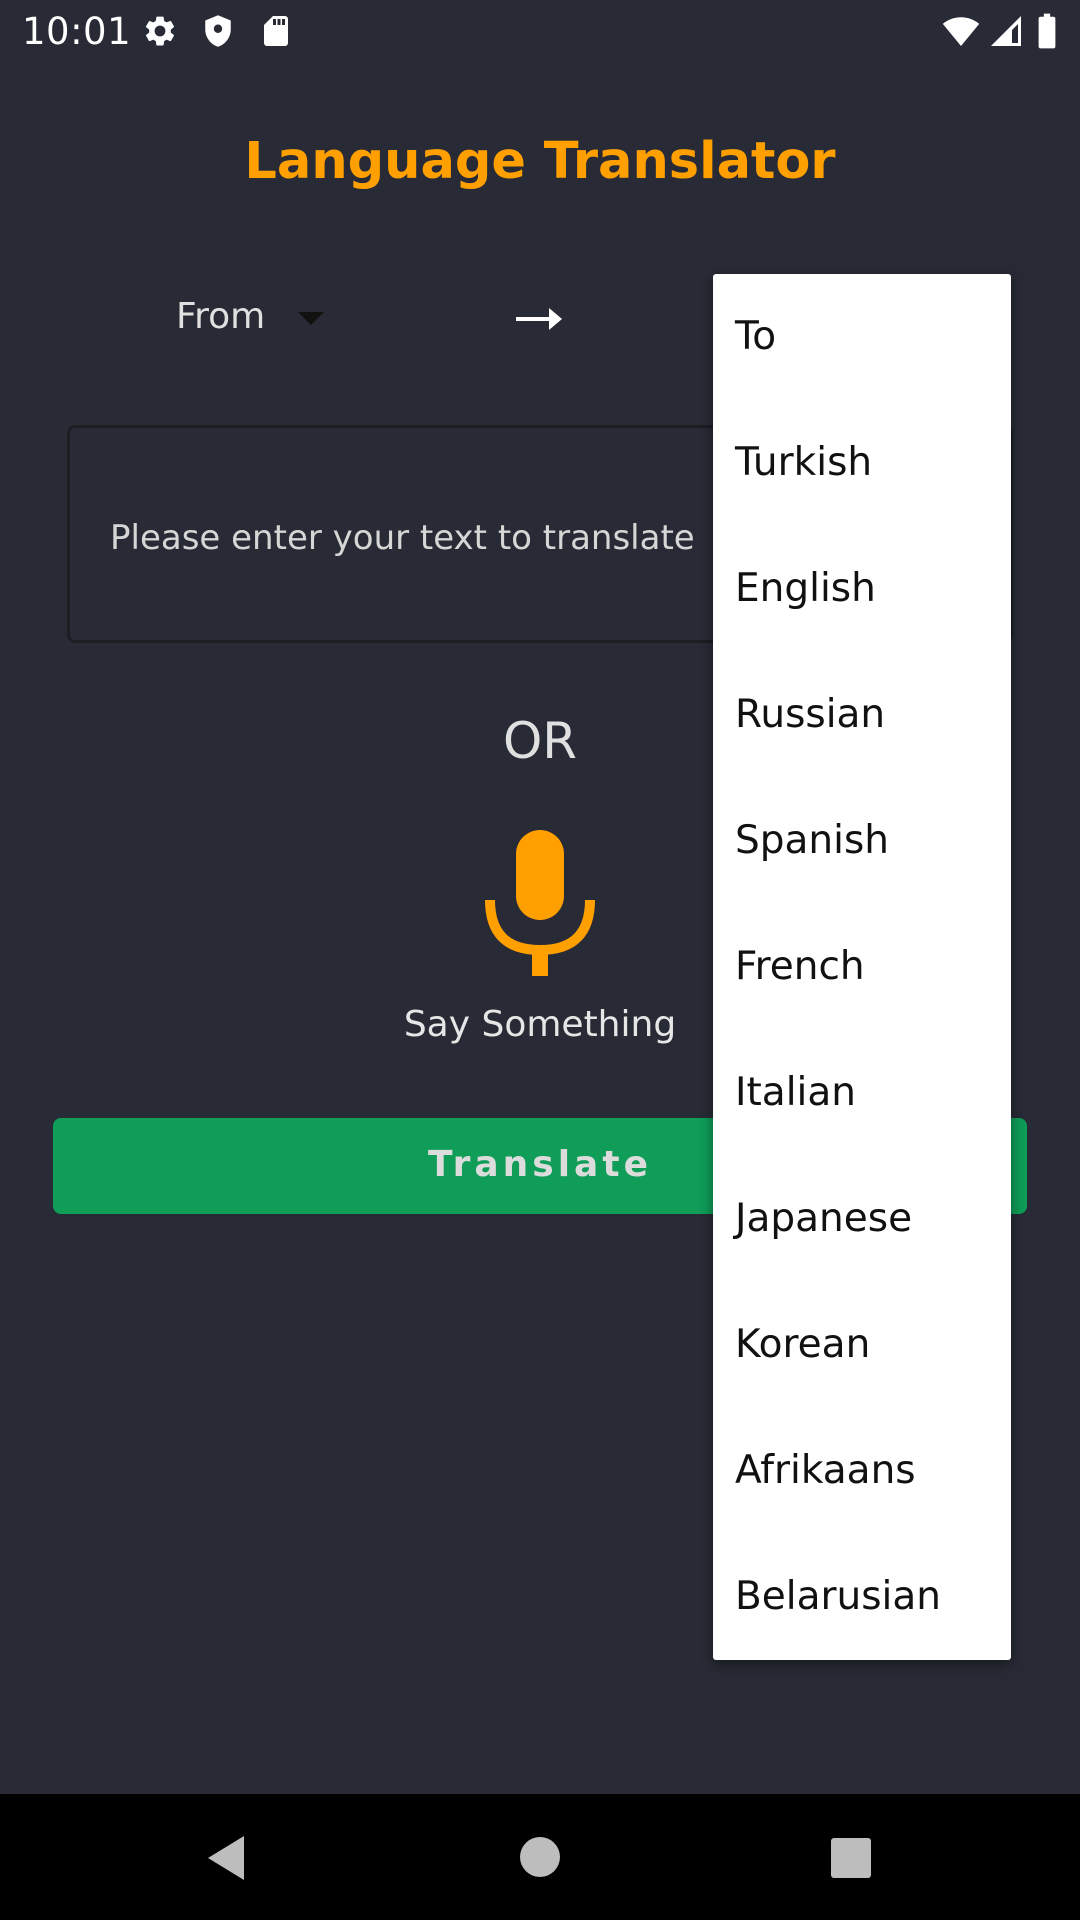 This screenshot has width=1080, height=1920. I want to click on signal-icon, so click(1006, 31).